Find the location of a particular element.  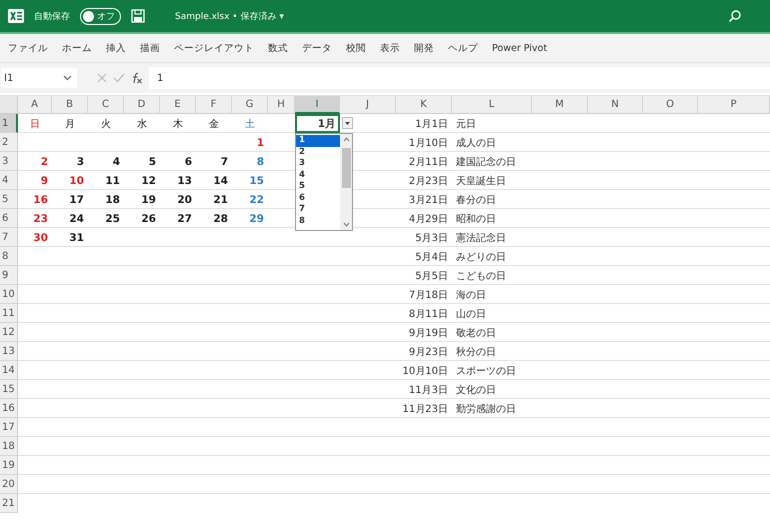

date-cell: 15 is located at coordinates (256, 180).